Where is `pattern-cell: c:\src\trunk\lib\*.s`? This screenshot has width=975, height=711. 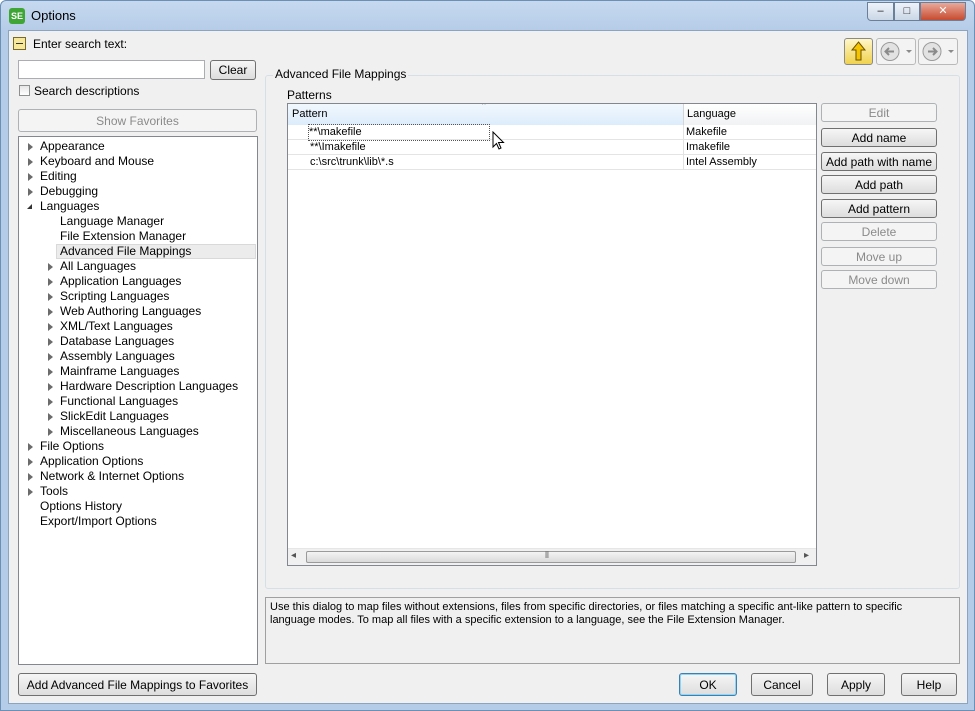
pattern-cell: c:\src\trunk\lib\*.s is located at coordinates (495, 162).